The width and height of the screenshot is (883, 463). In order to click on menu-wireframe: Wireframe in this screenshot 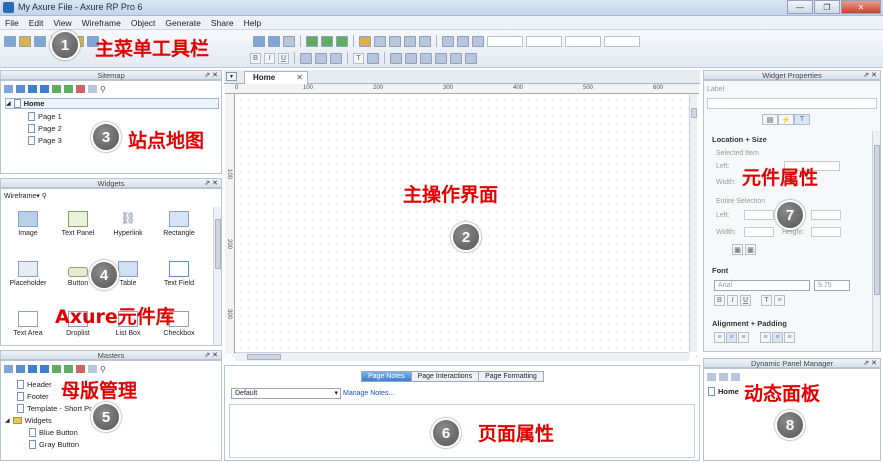, I will do `click(101, 22)`.